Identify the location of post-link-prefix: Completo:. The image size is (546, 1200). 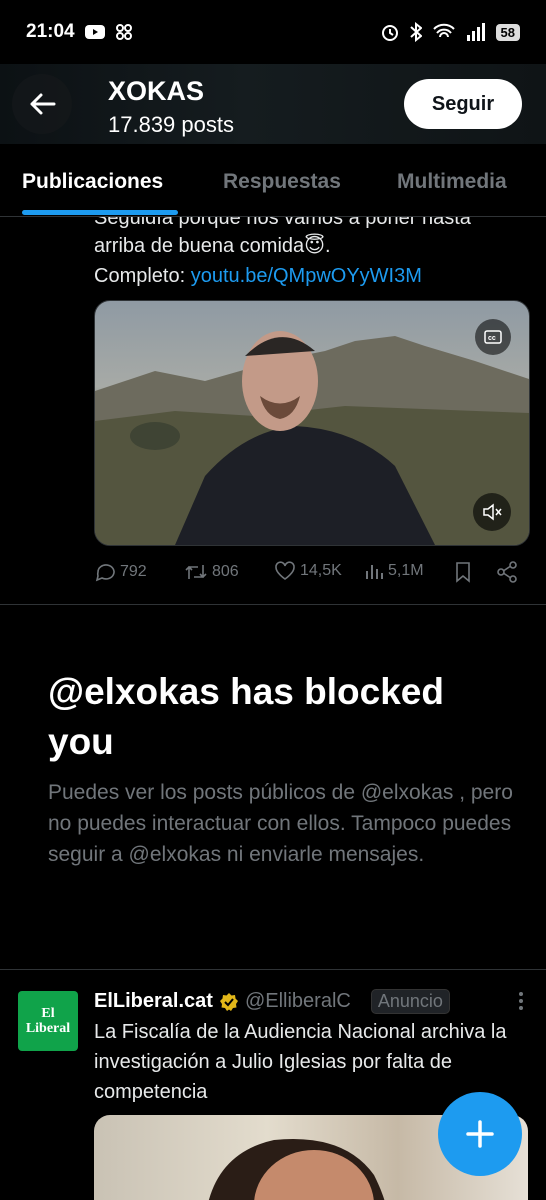
(142, 276).